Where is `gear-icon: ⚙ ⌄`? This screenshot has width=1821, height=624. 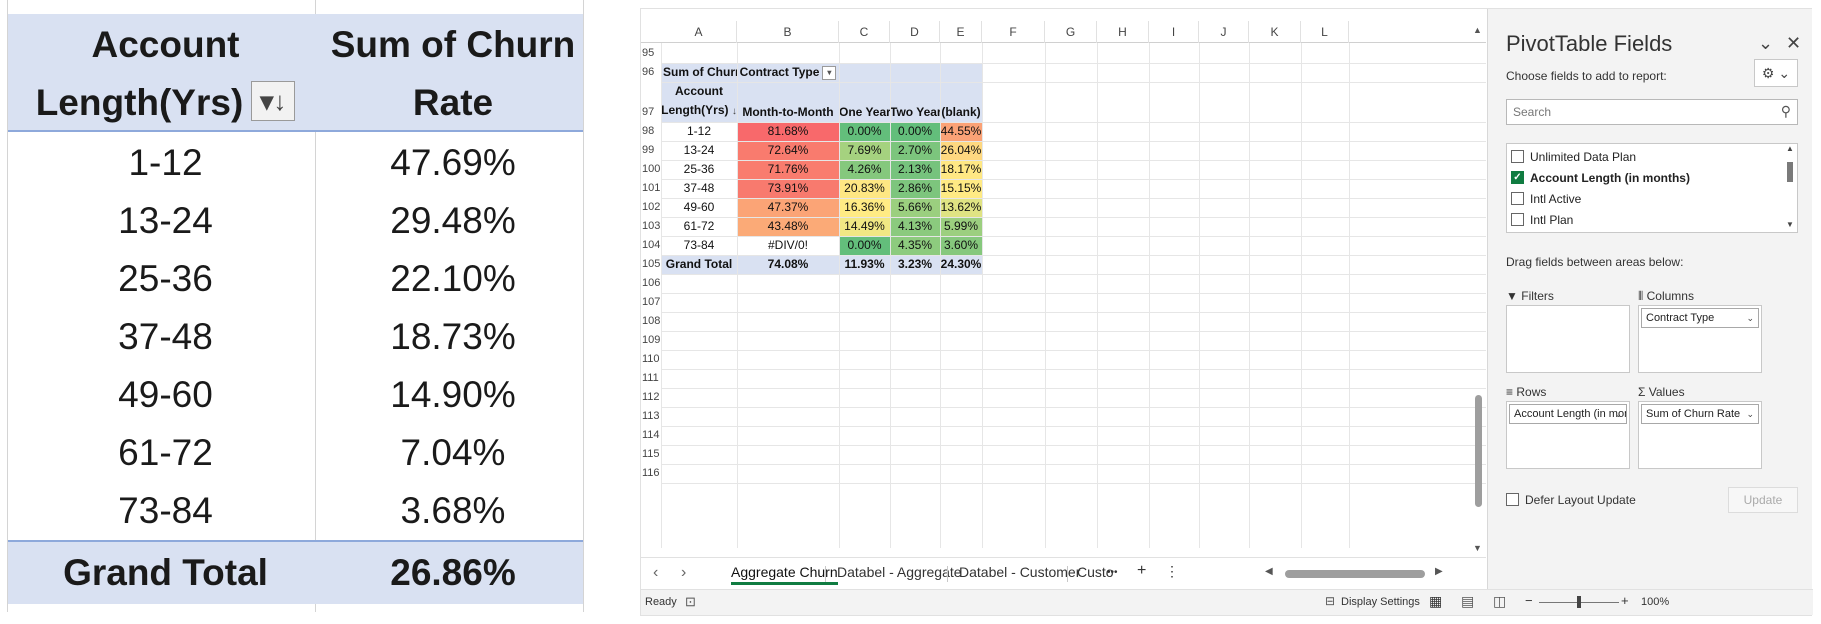 gear-icon: ⚙ ⌄ is located at coordinates (1776, 73).